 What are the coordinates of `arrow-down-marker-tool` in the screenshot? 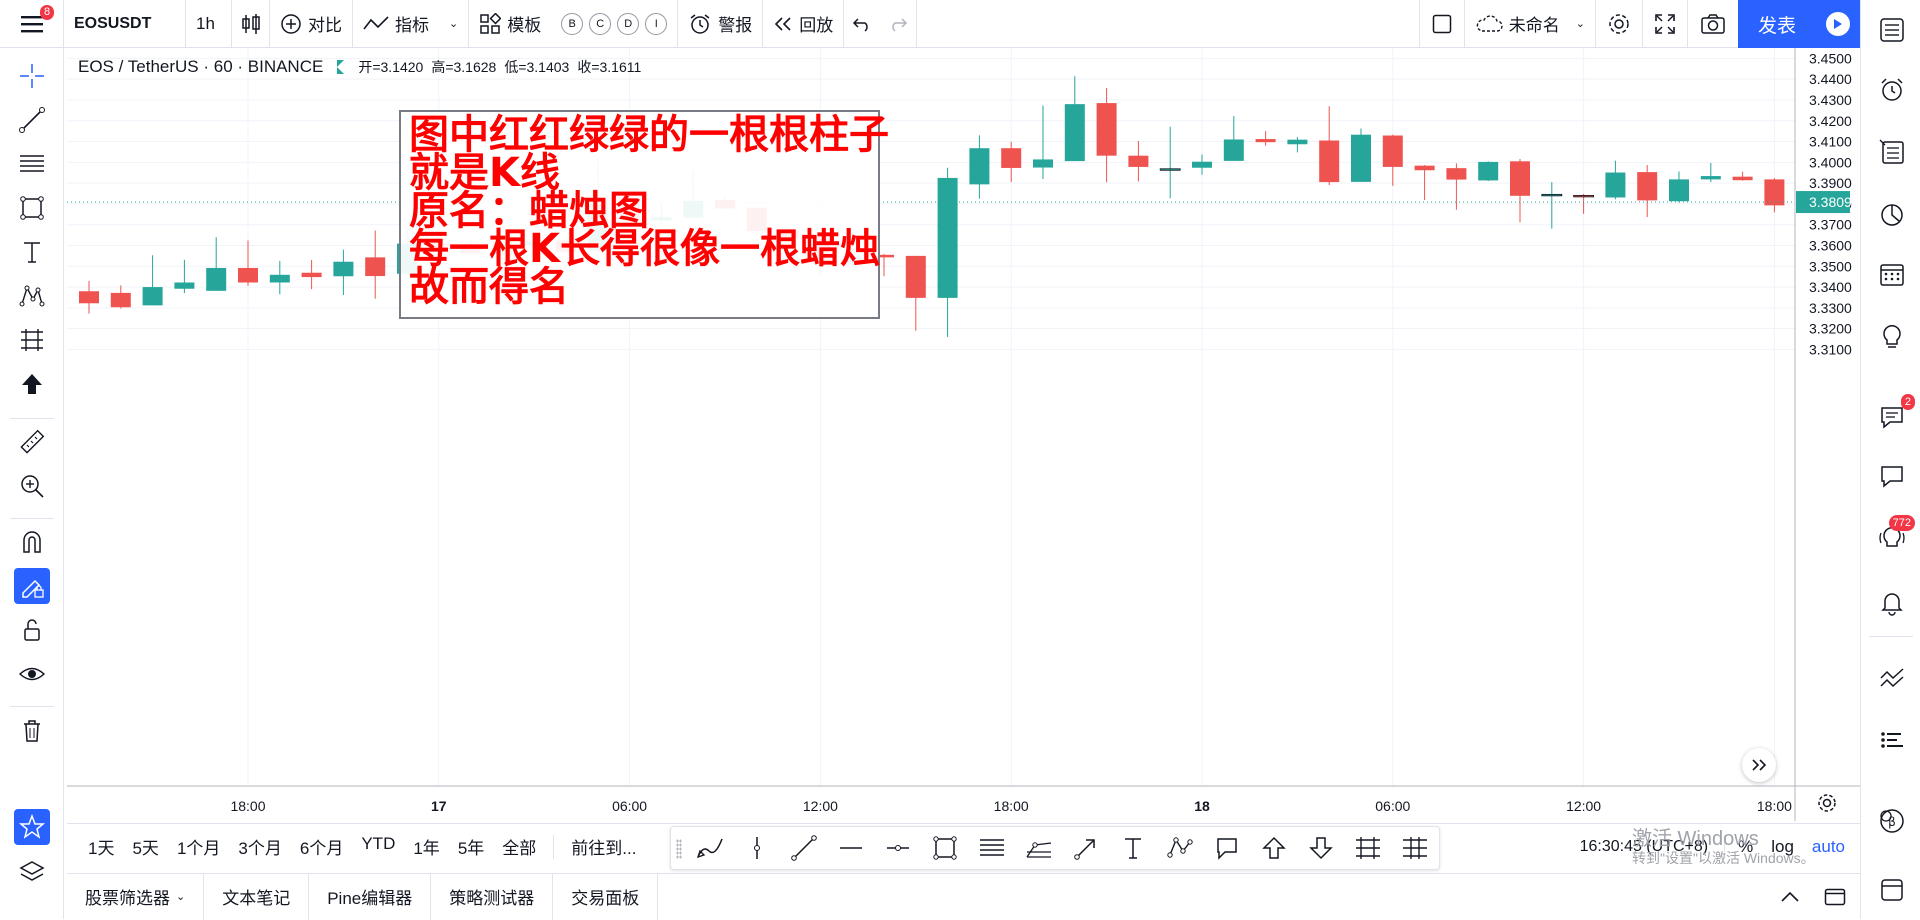 It's located at (1321, 848).